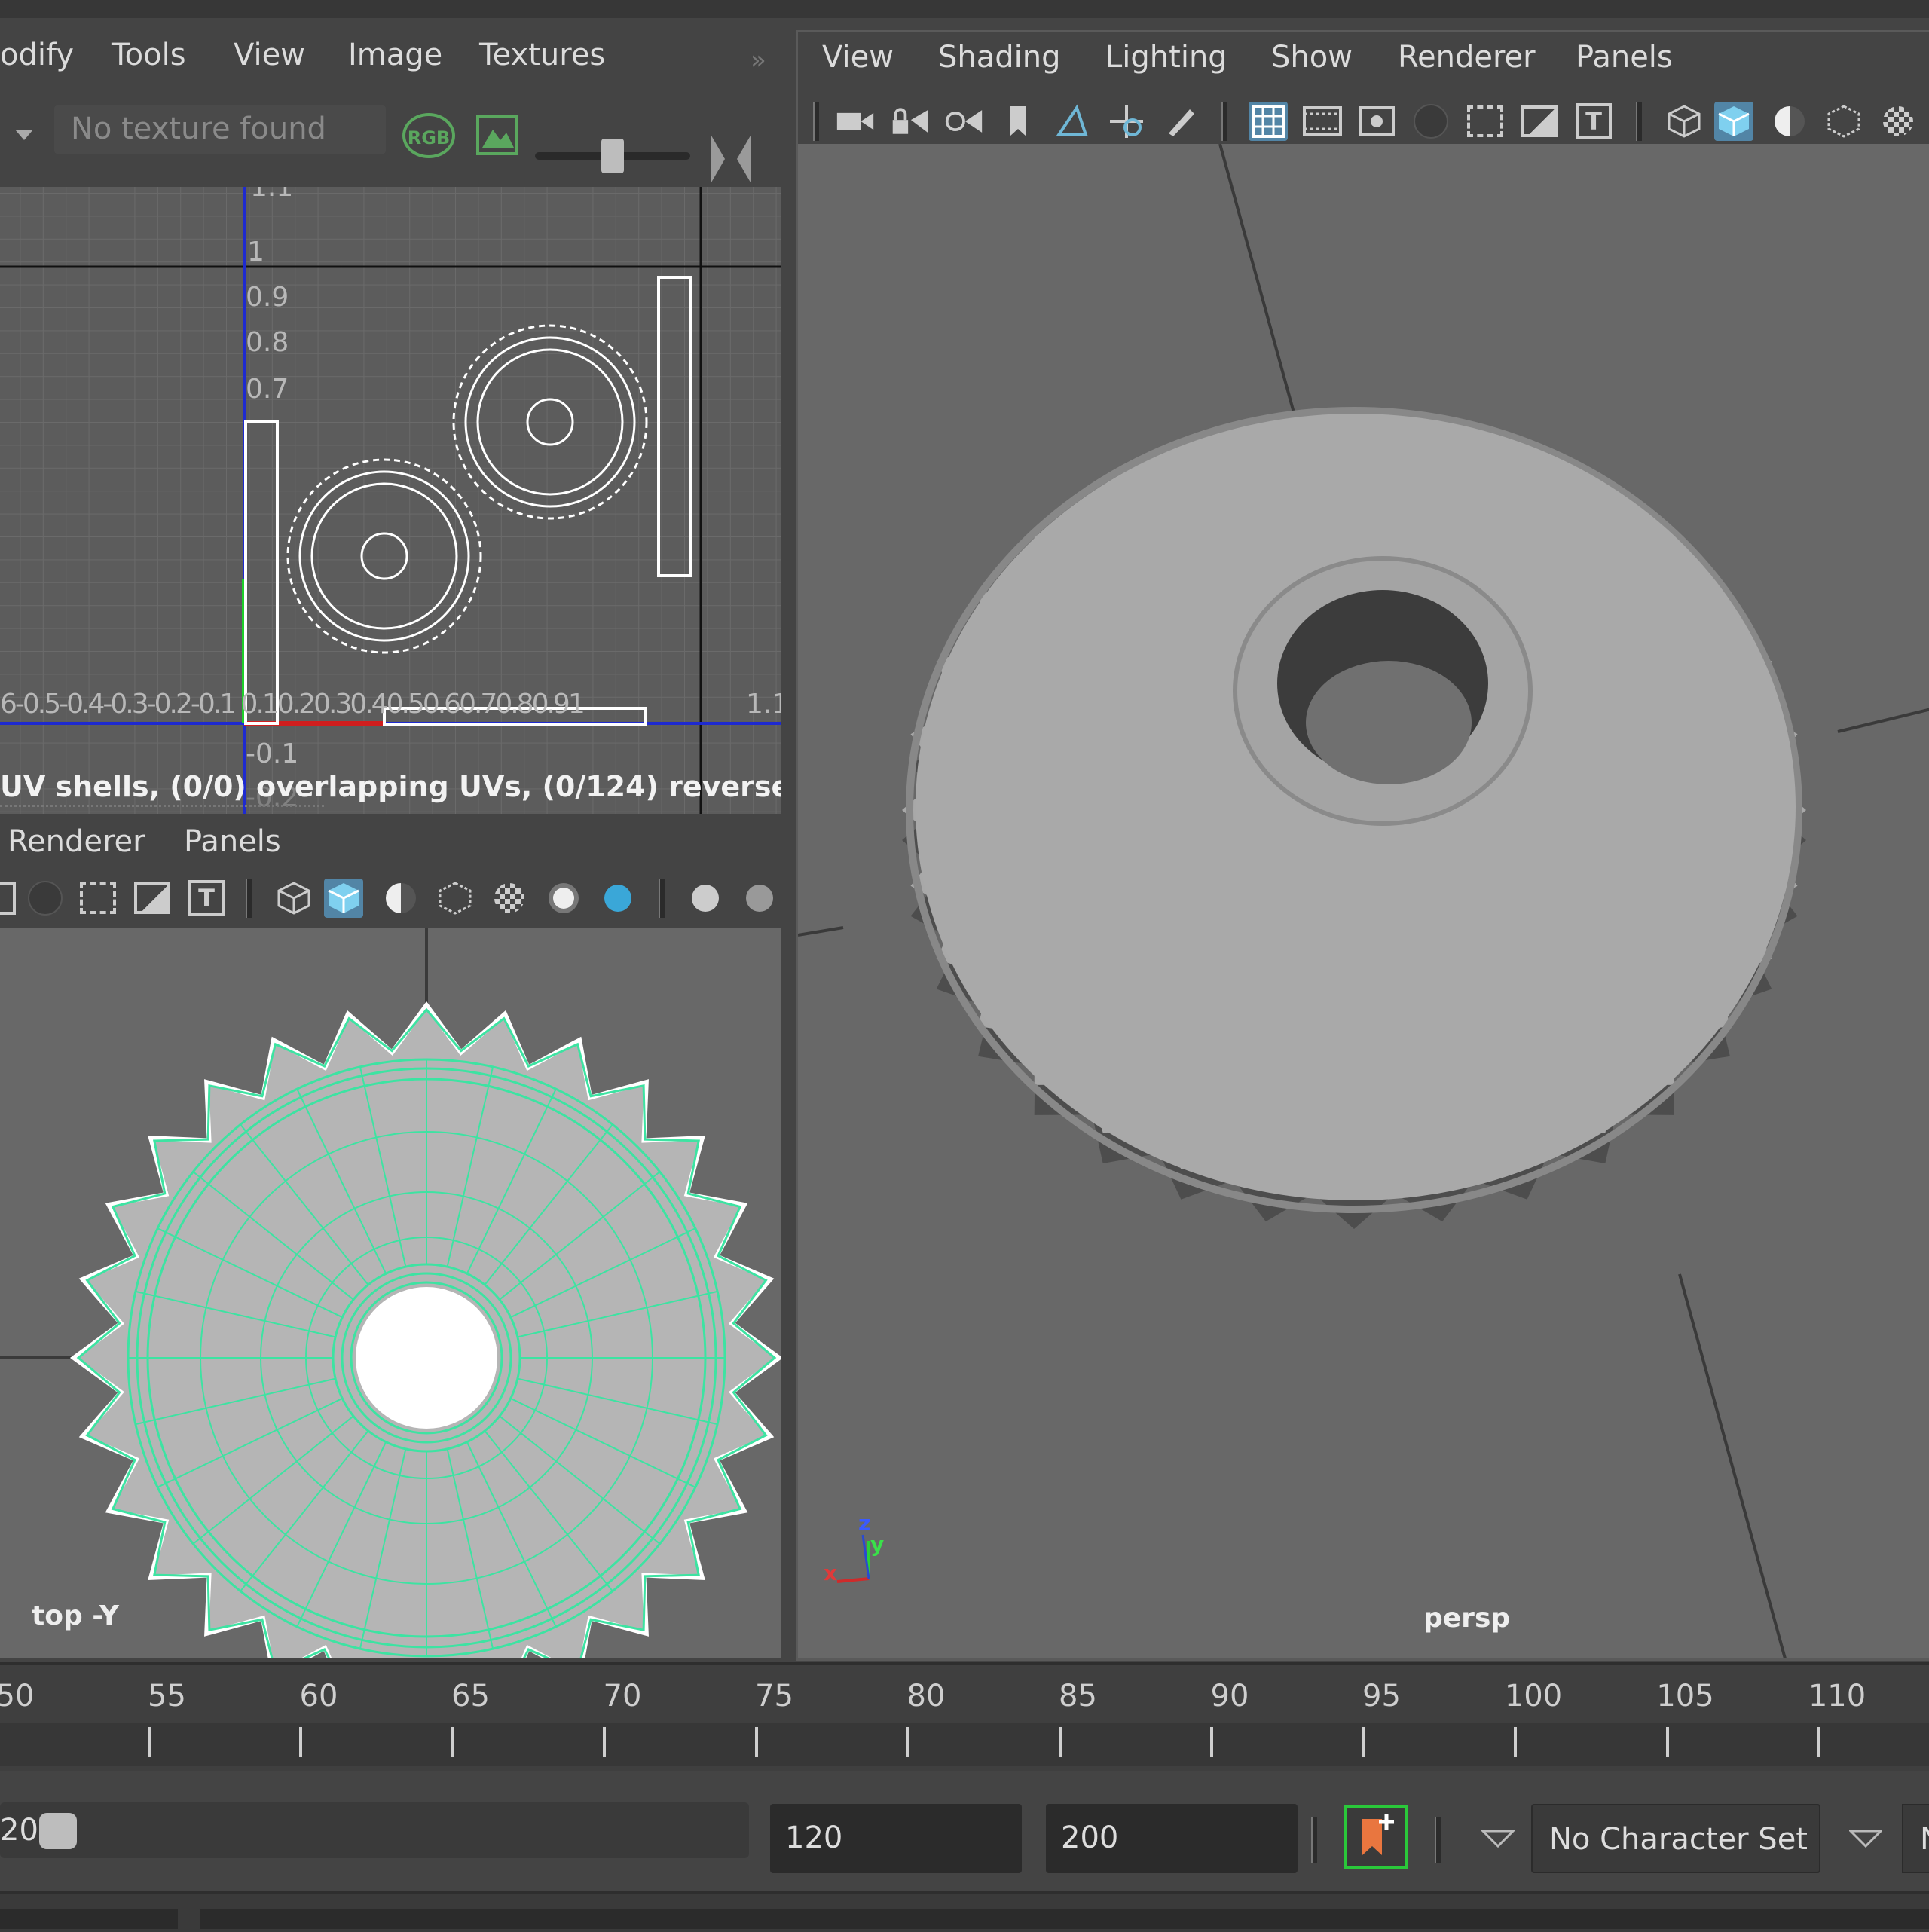 This screenshot has width=1929, height=1932. I want to click on timeline-tick-label: 75, so click(774, 1696).